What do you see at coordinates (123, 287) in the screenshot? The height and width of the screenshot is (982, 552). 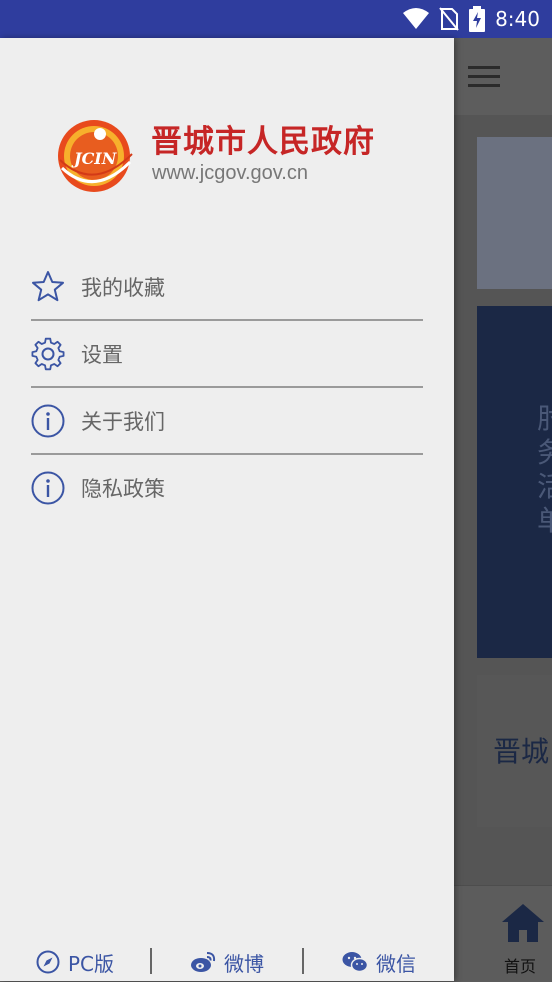 I see `menu-label-favorites: 我的收藏` at bounding box center [123, 287].